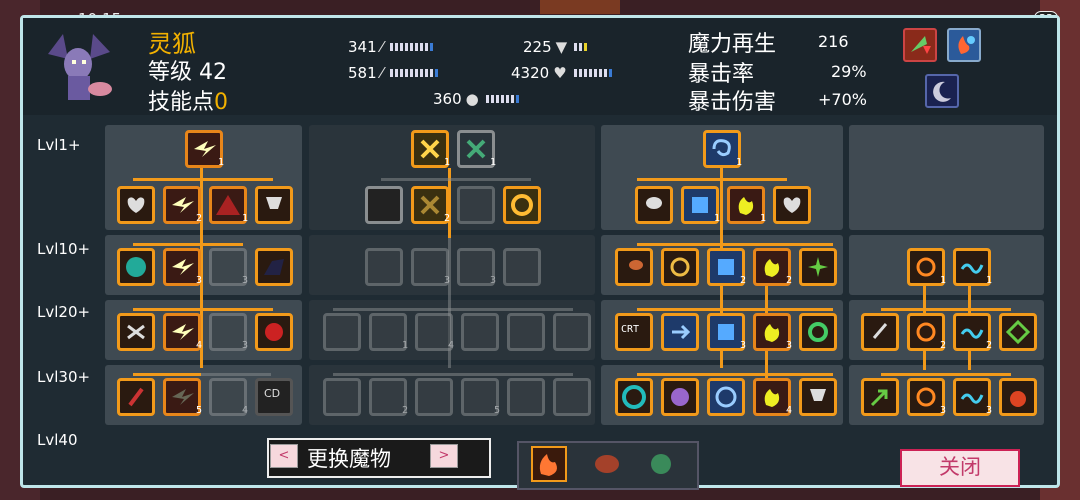 The width and height of the screenshot is (1080, 500). What do you see at coordinates (182, 397) in the screenshot?
I see `skill-dash-strike-5: 5` at bounding box center [182, 397].